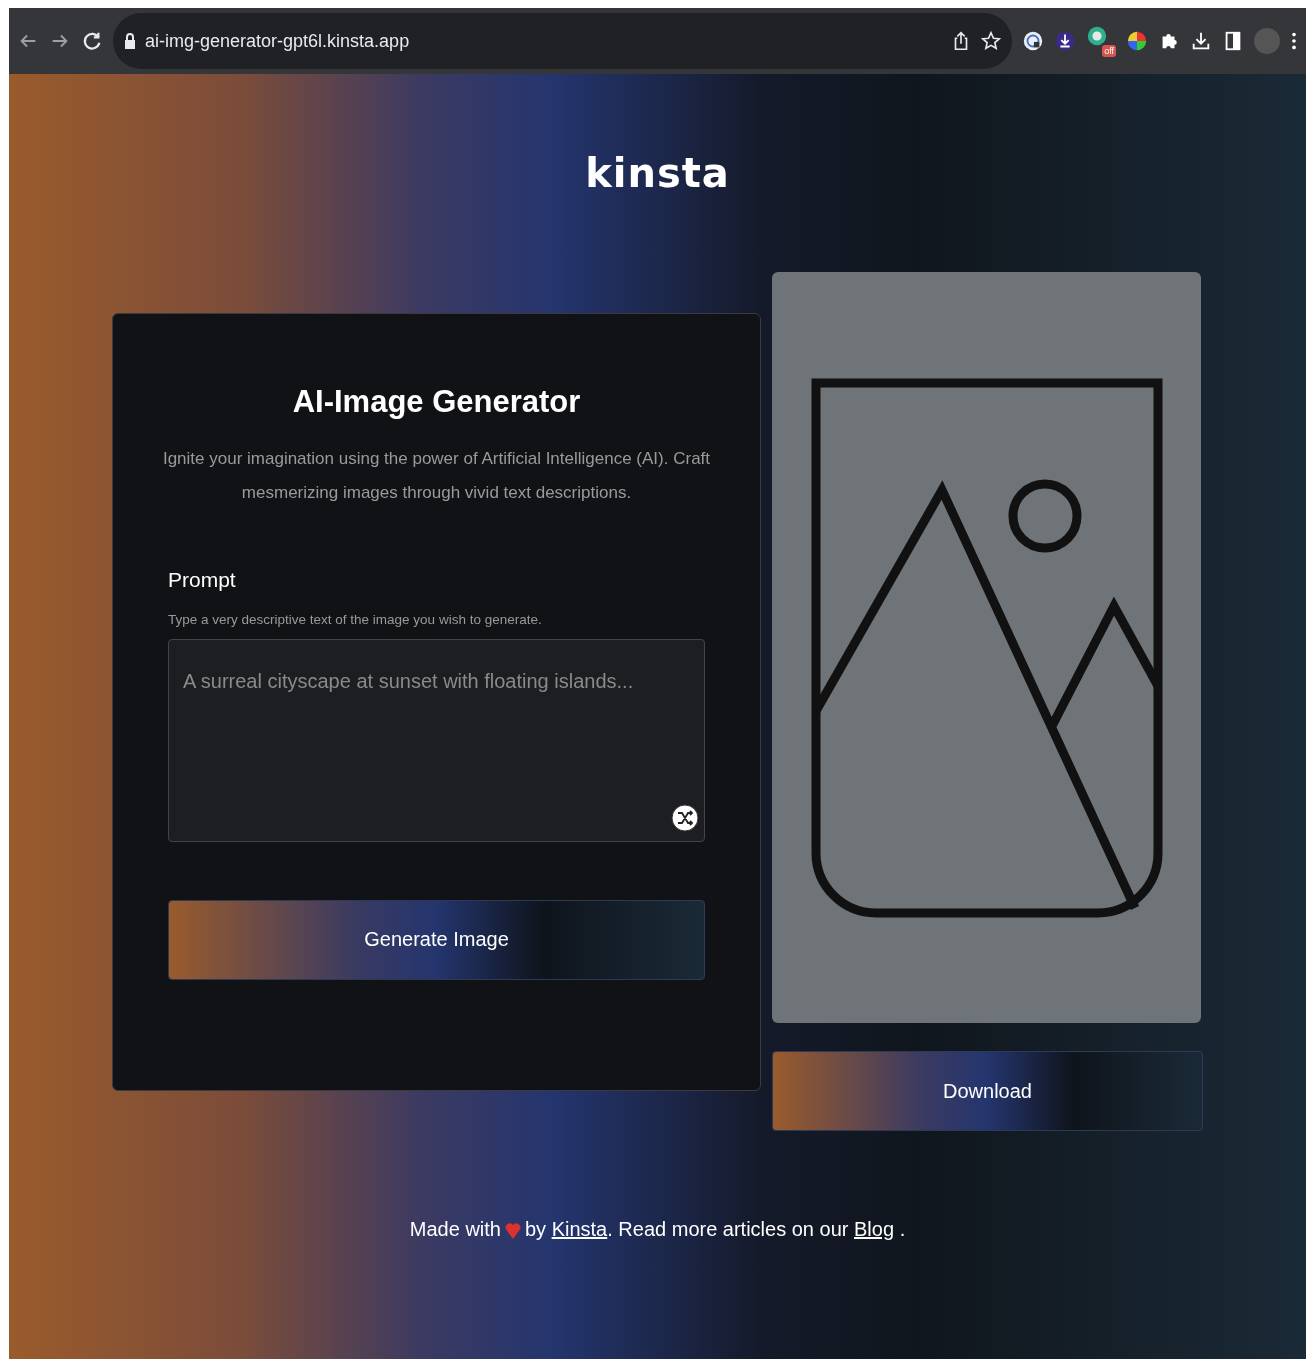 The image size is (1306, 1359). What do you see at coordinates (685, 817) in the screenshot?
I see `shuffle-icon` at bounding box center [685, 817].